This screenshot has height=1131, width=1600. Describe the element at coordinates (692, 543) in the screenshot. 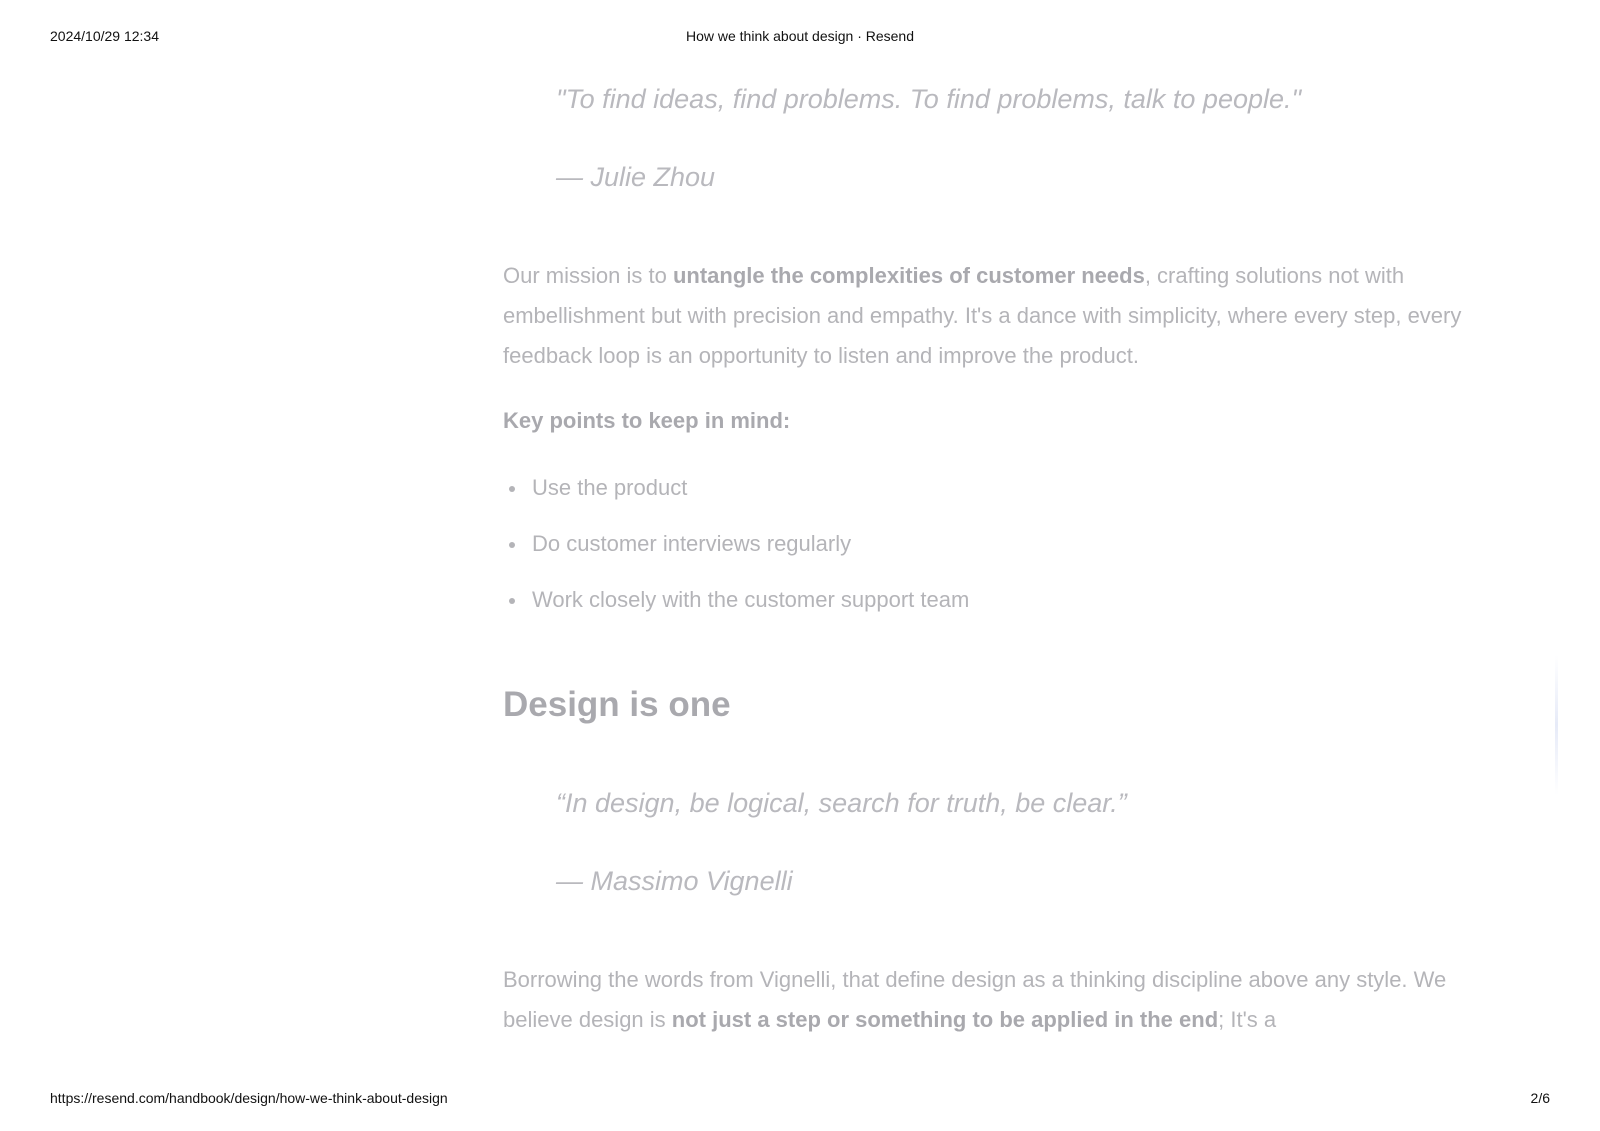

I see `list-item-text: Do customer interviews regularly` at that location.